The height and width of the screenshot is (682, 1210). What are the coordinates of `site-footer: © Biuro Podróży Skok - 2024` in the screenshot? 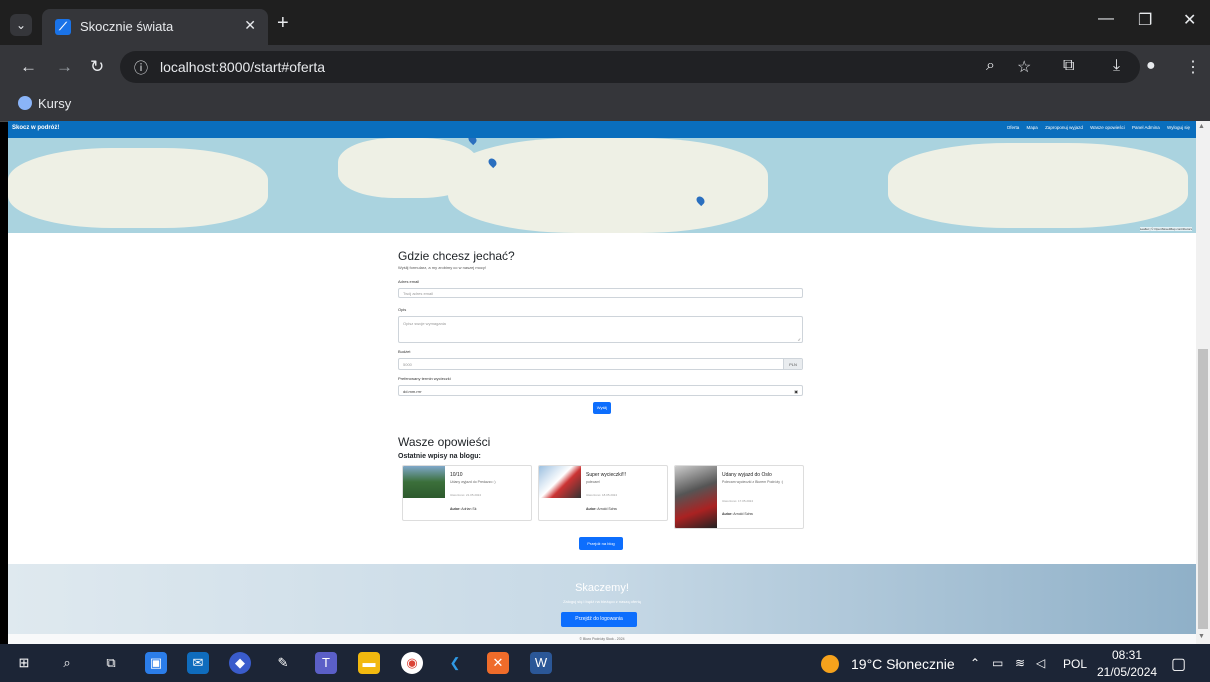 It's located at (602, 639).